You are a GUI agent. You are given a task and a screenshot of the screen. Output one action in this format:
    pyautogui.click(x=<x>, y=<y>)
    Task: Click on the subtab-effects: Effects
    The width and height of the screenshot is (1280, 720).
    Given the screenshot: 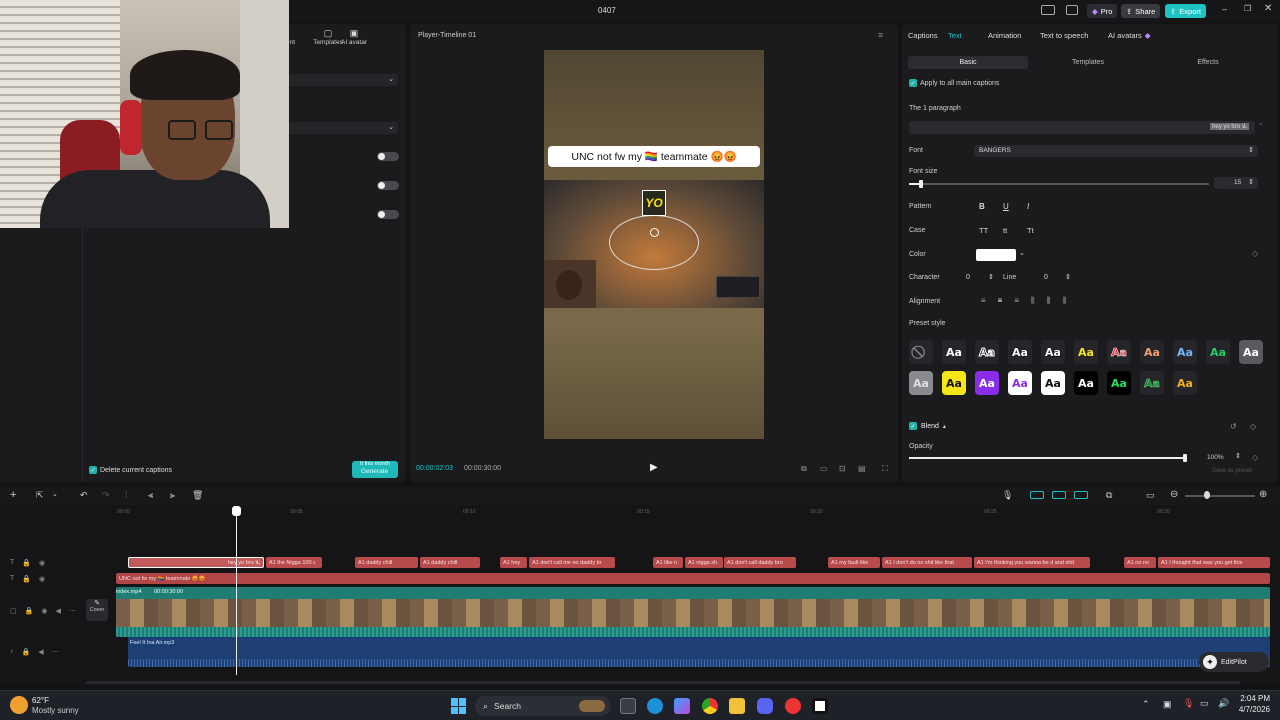 What is the action you would take?
    pyautogui.click(x=1208, y=62)
    